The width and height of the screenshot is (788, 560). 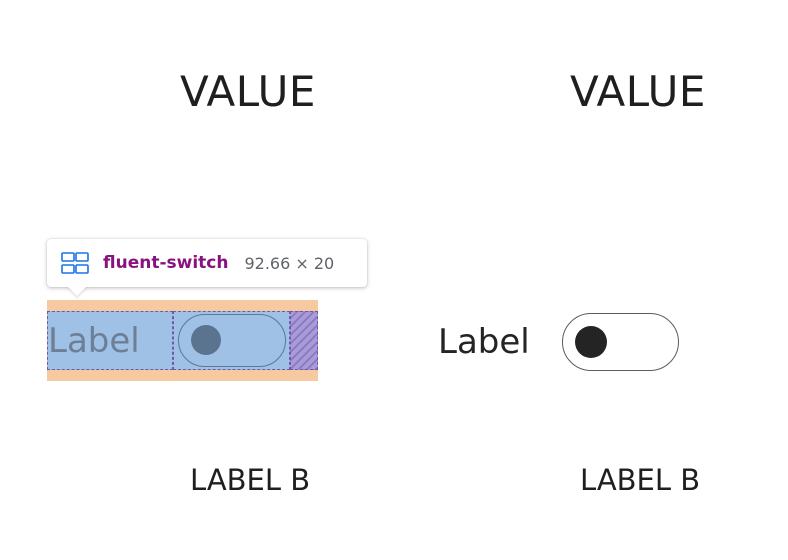 I want to click on value-heading-left: VALUE, so click(x=248, y=91).